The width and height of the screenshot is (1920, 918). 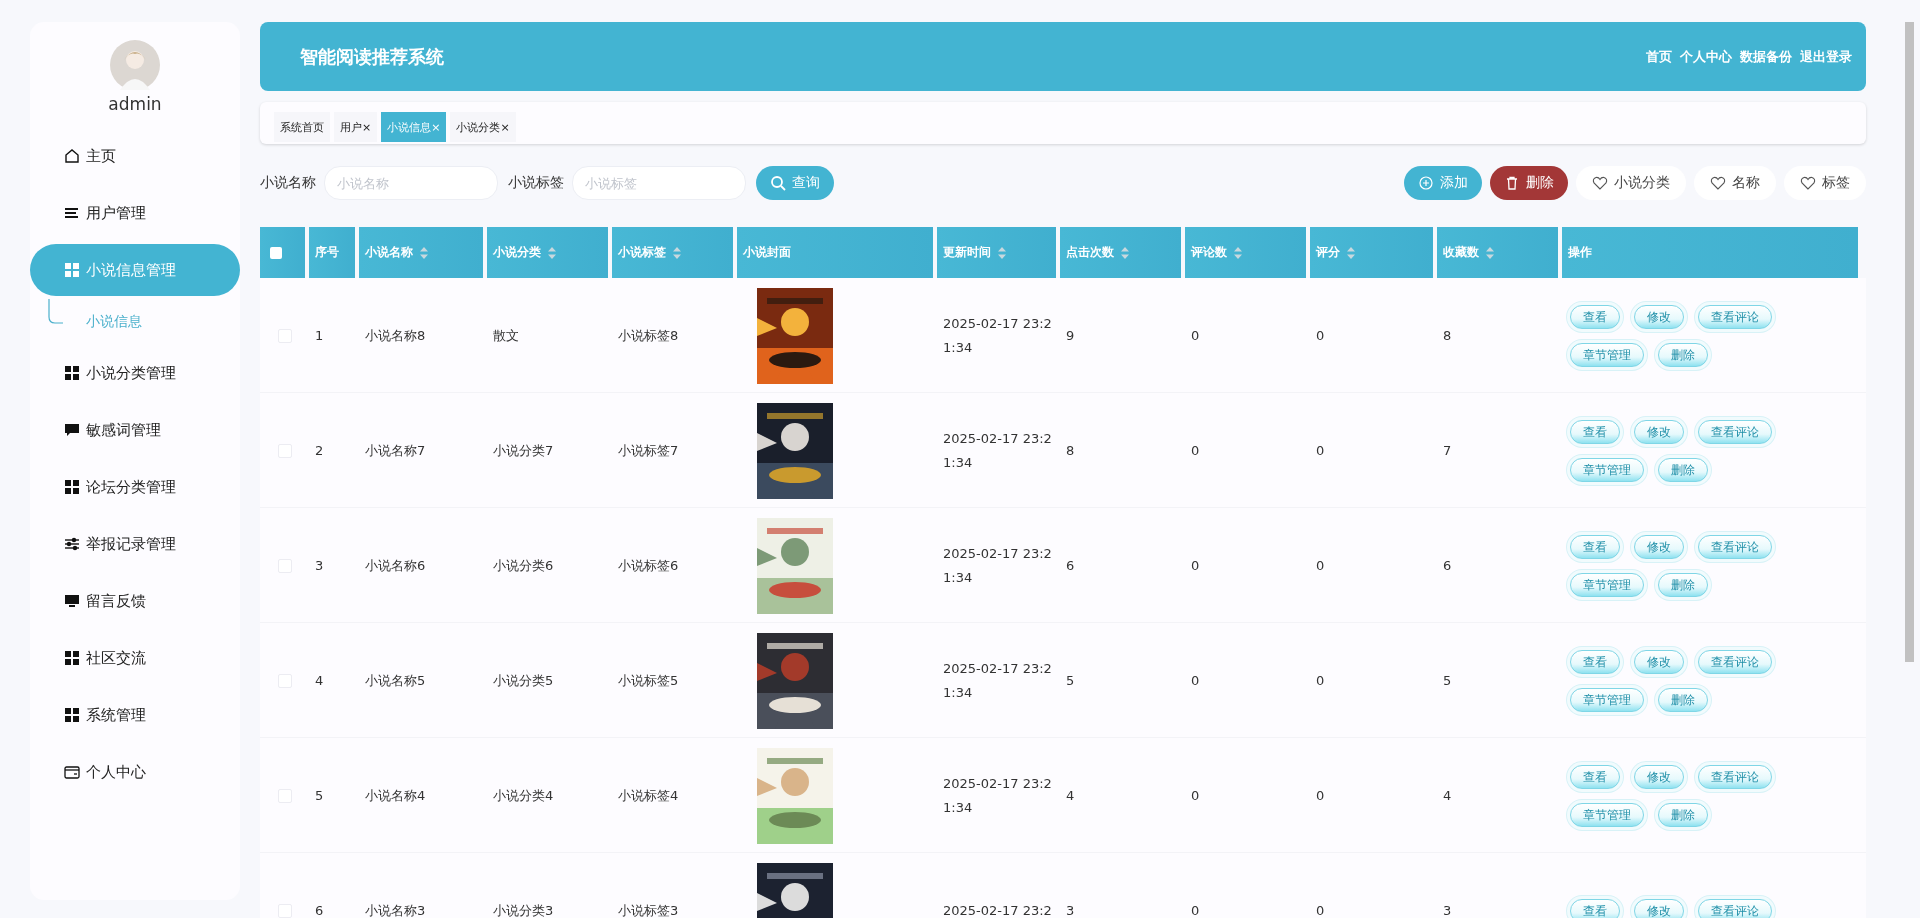 I want to click on column-header: 操作, so click(x=1710, y=252).